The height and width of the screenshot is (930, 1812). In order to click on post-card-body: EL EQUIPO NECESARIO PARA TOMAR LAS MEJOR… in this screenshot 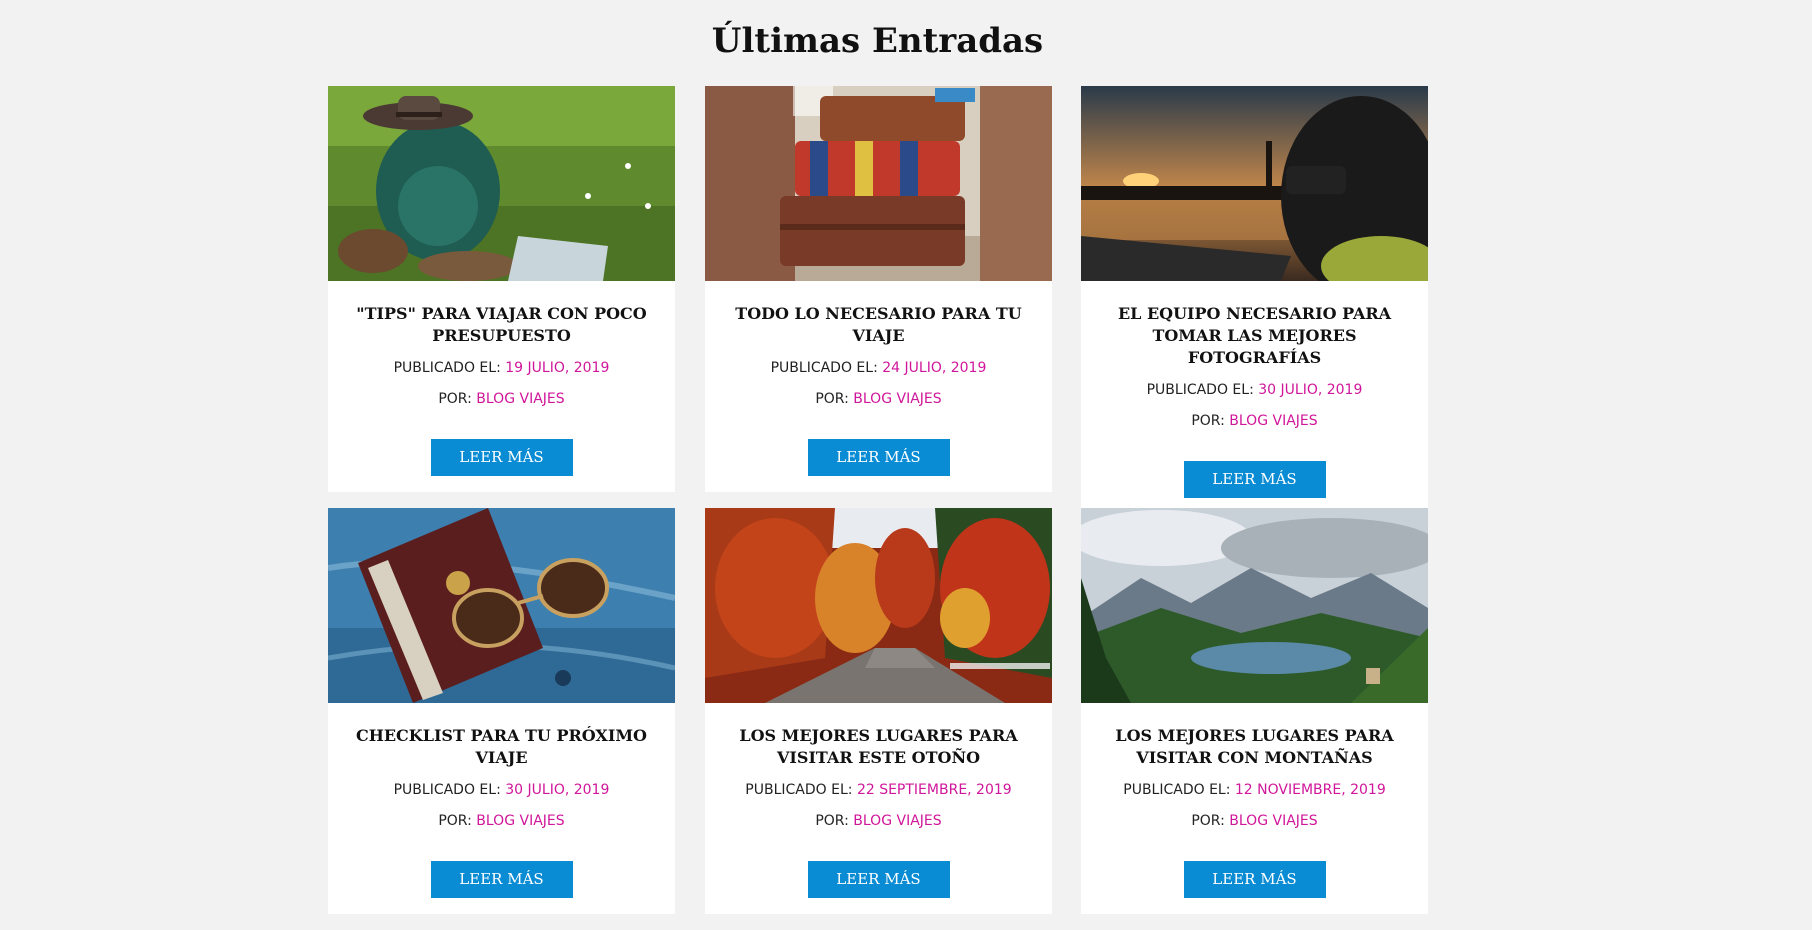, I will do `click(1254, 397)`.